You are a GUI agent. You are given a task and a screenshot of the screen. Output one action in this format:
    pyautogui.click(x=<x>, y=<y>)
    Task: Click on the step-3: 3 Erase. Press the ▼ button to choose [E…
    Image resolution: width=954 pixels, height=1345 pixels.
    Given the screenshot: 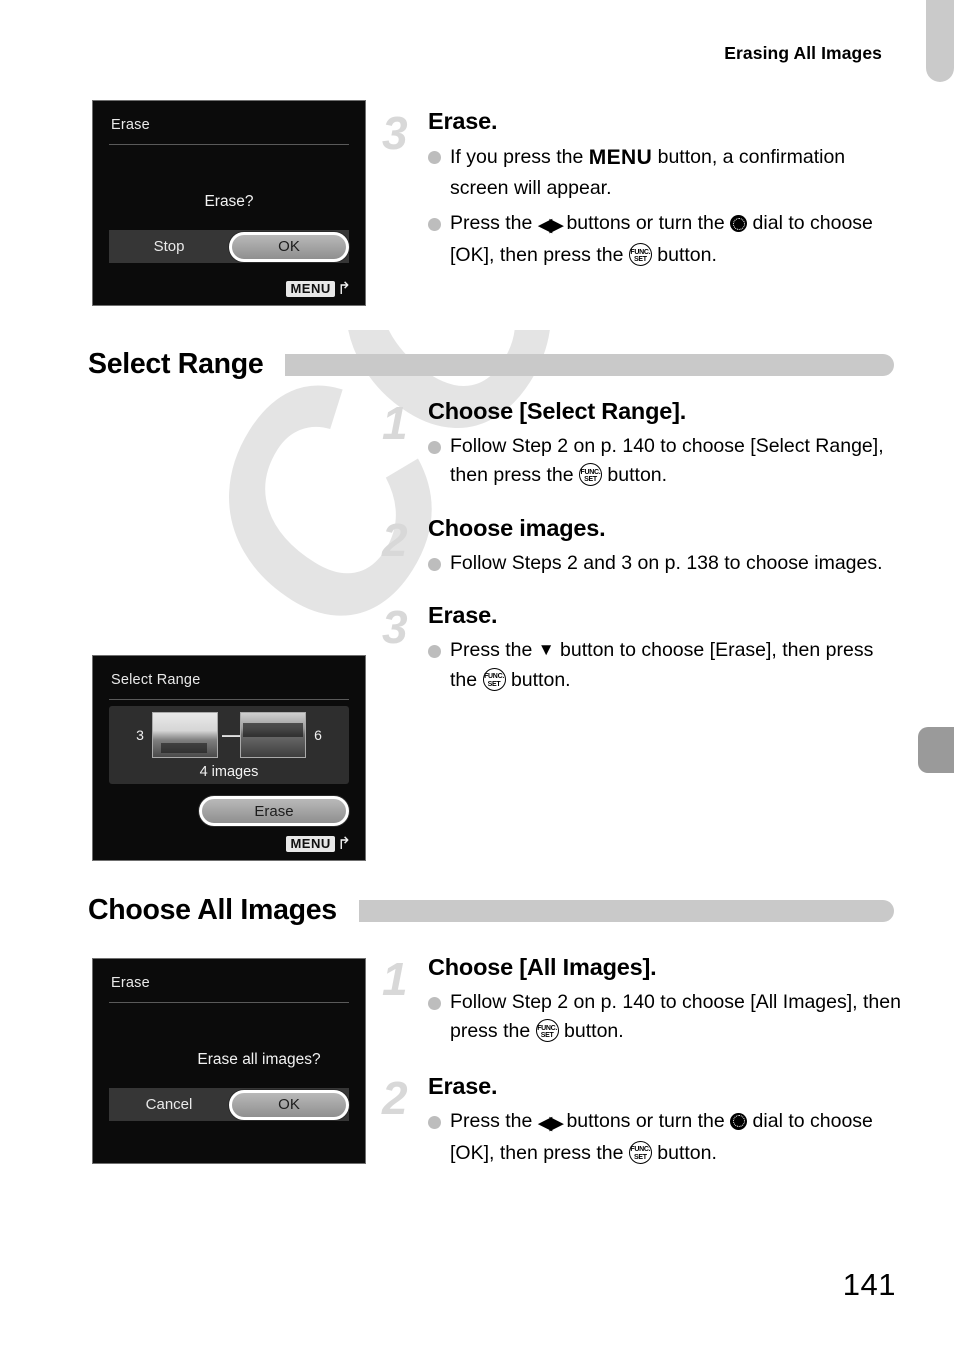 What is the action you would take?
    pyautogui.click(x=643, y=648)
    